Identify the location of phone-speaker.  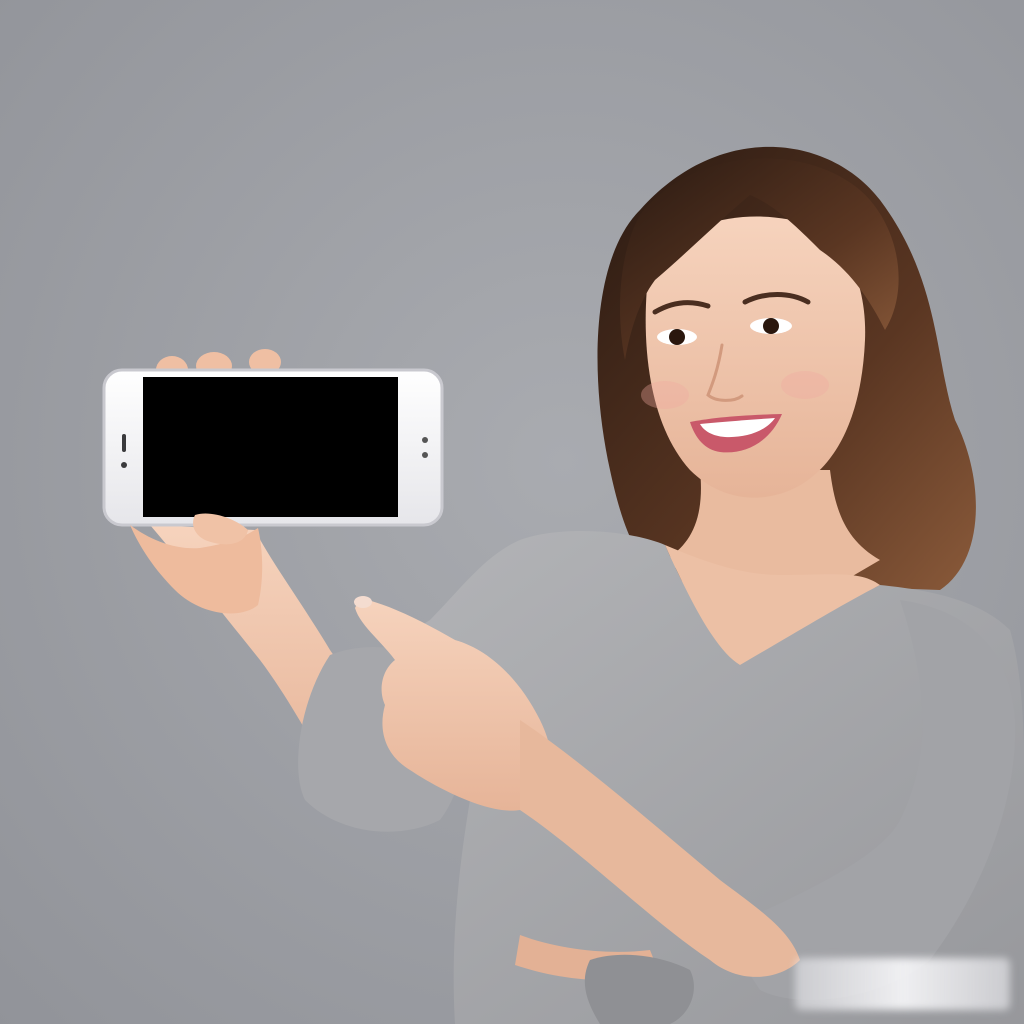
(124, 443).